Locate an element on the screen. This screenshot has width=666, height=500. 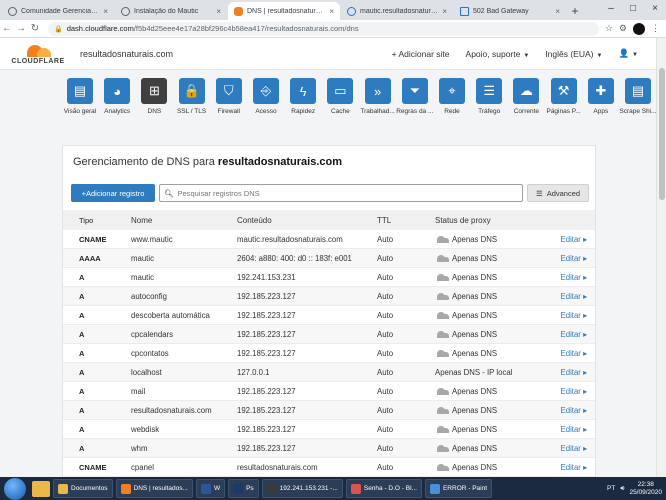
browser-tab: Comunidade Gerenciando W× is located at coordinates (58, 11).